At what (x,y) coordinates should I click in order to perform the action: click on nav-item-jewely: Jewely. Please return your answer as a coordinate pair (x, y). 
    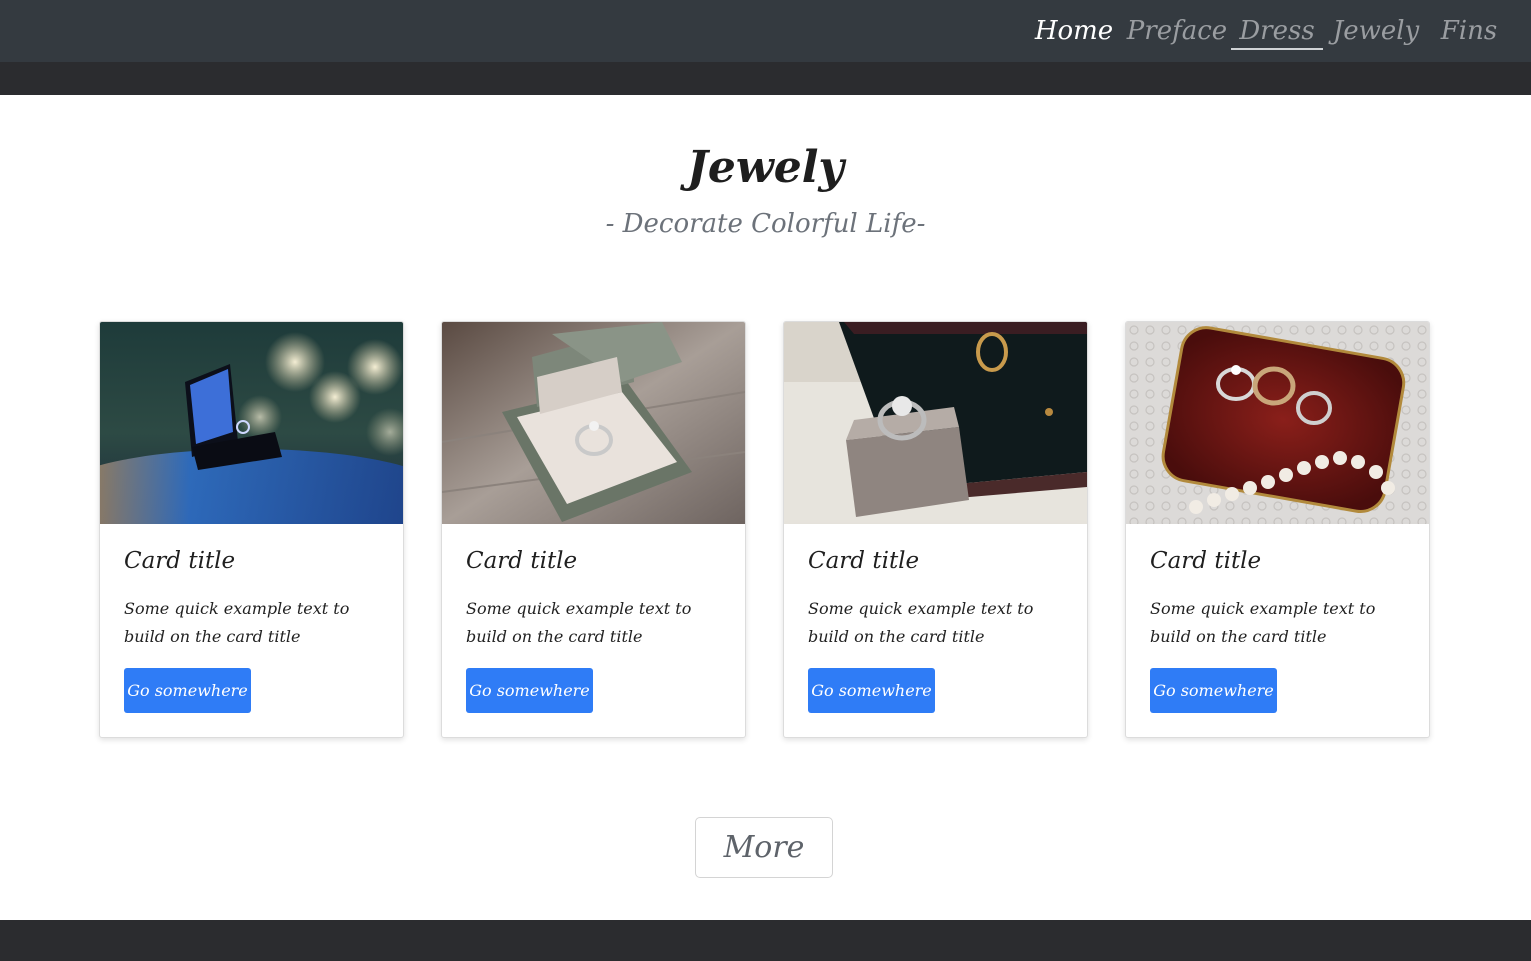
    Looking at the image, I should click on (1376, 31).